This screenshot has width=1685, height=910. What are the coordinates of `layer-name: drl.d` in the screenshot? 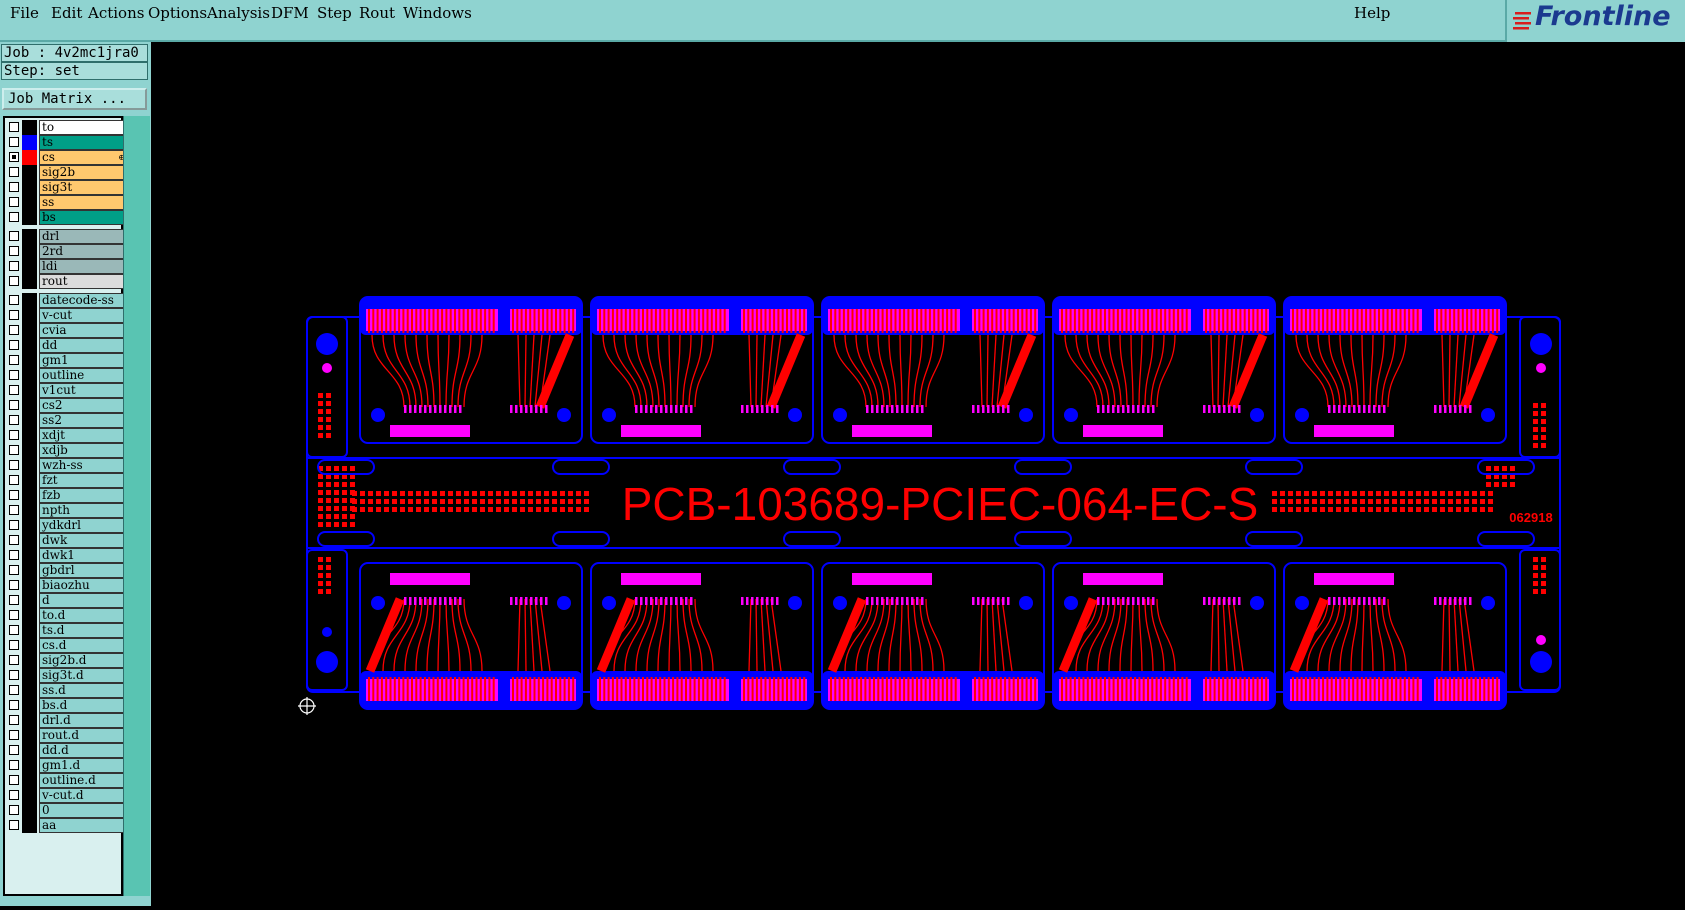 It's located at (82, 720).